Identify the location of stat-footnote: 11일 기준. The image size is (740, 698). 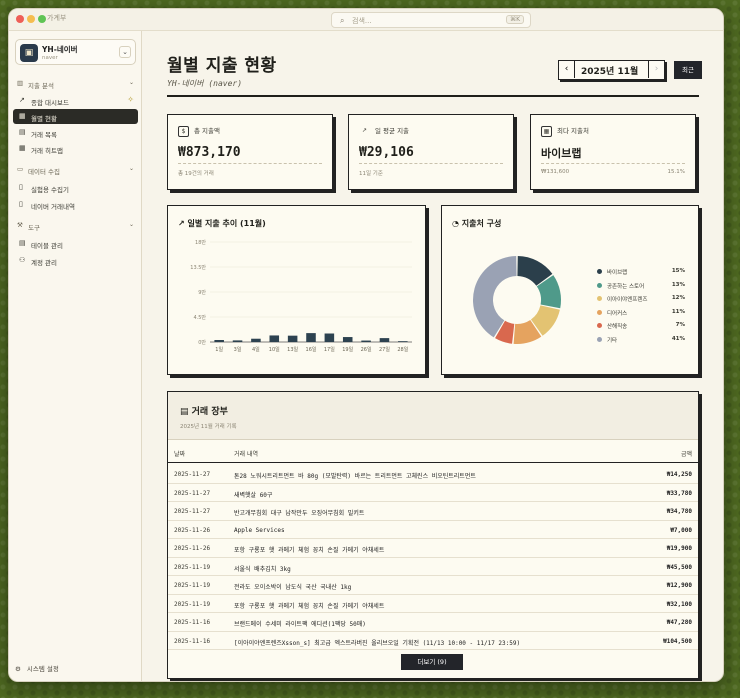
(371, 174).